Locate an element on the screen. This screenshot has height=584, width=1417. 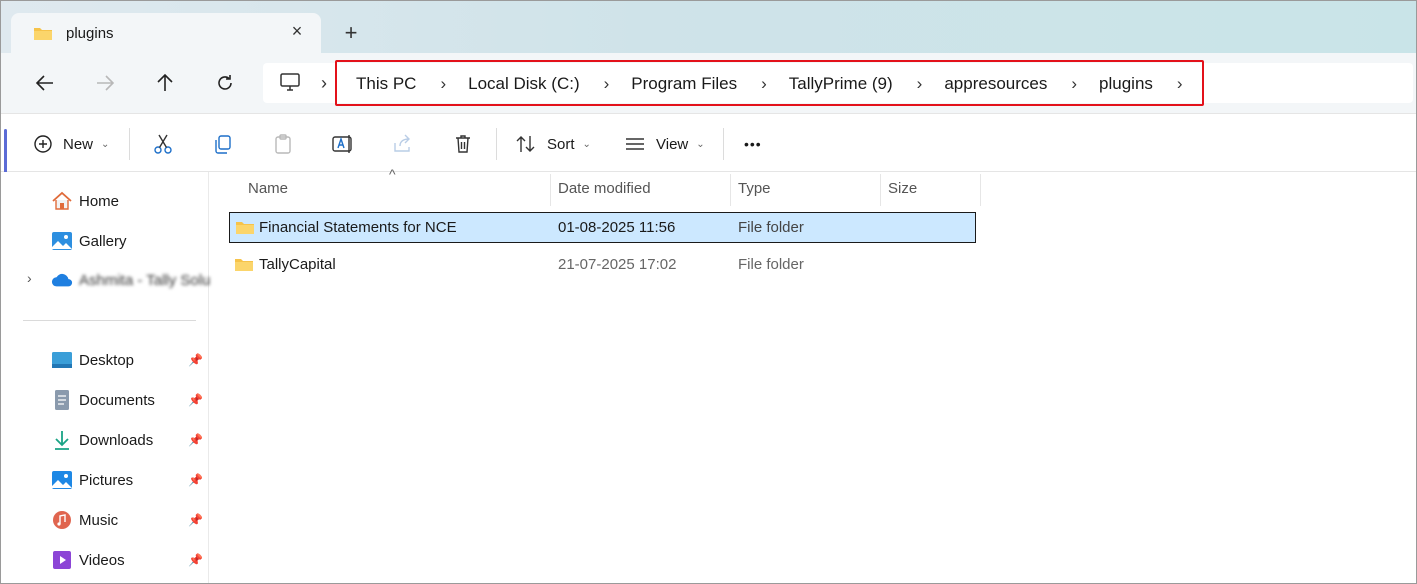
paste-button is located at coordinates (283, 144).